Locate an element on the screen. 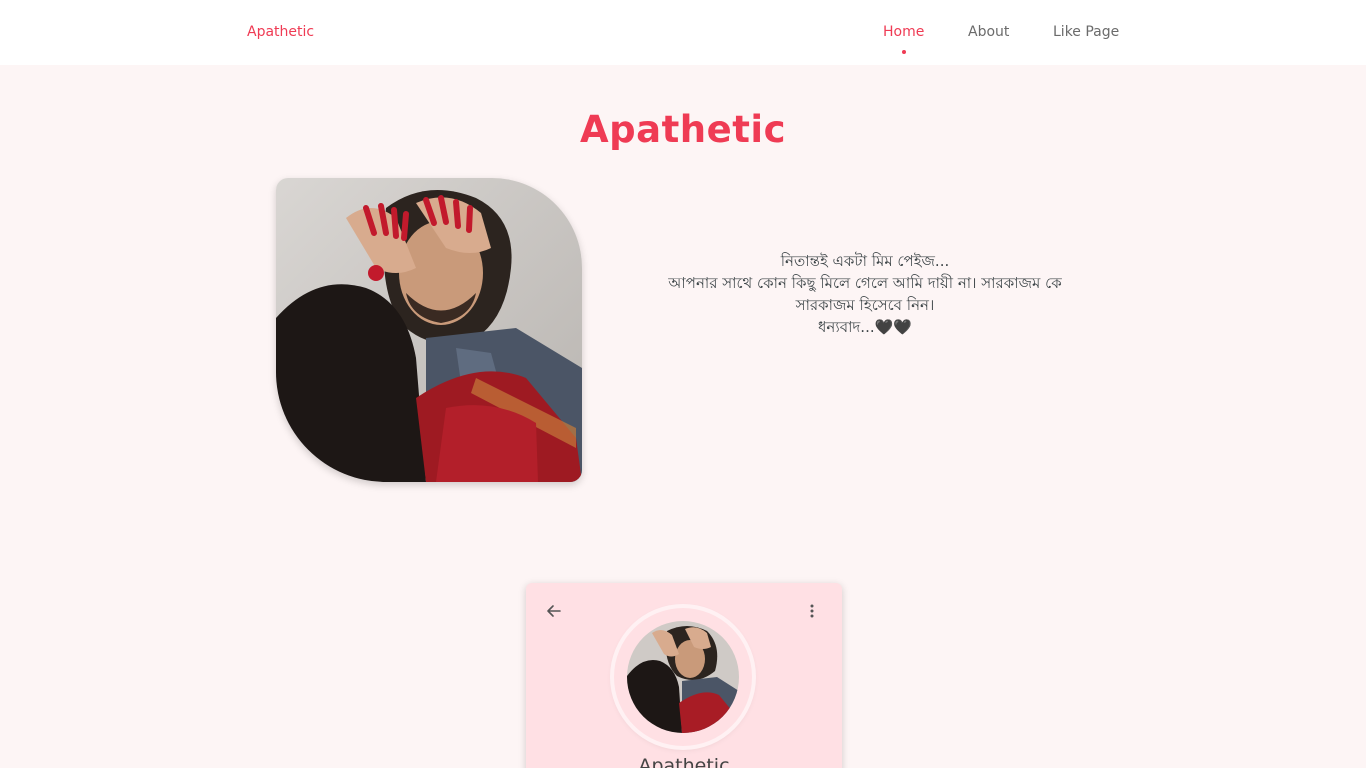  page-title: Apathetic is located at coordinates (682, 129).